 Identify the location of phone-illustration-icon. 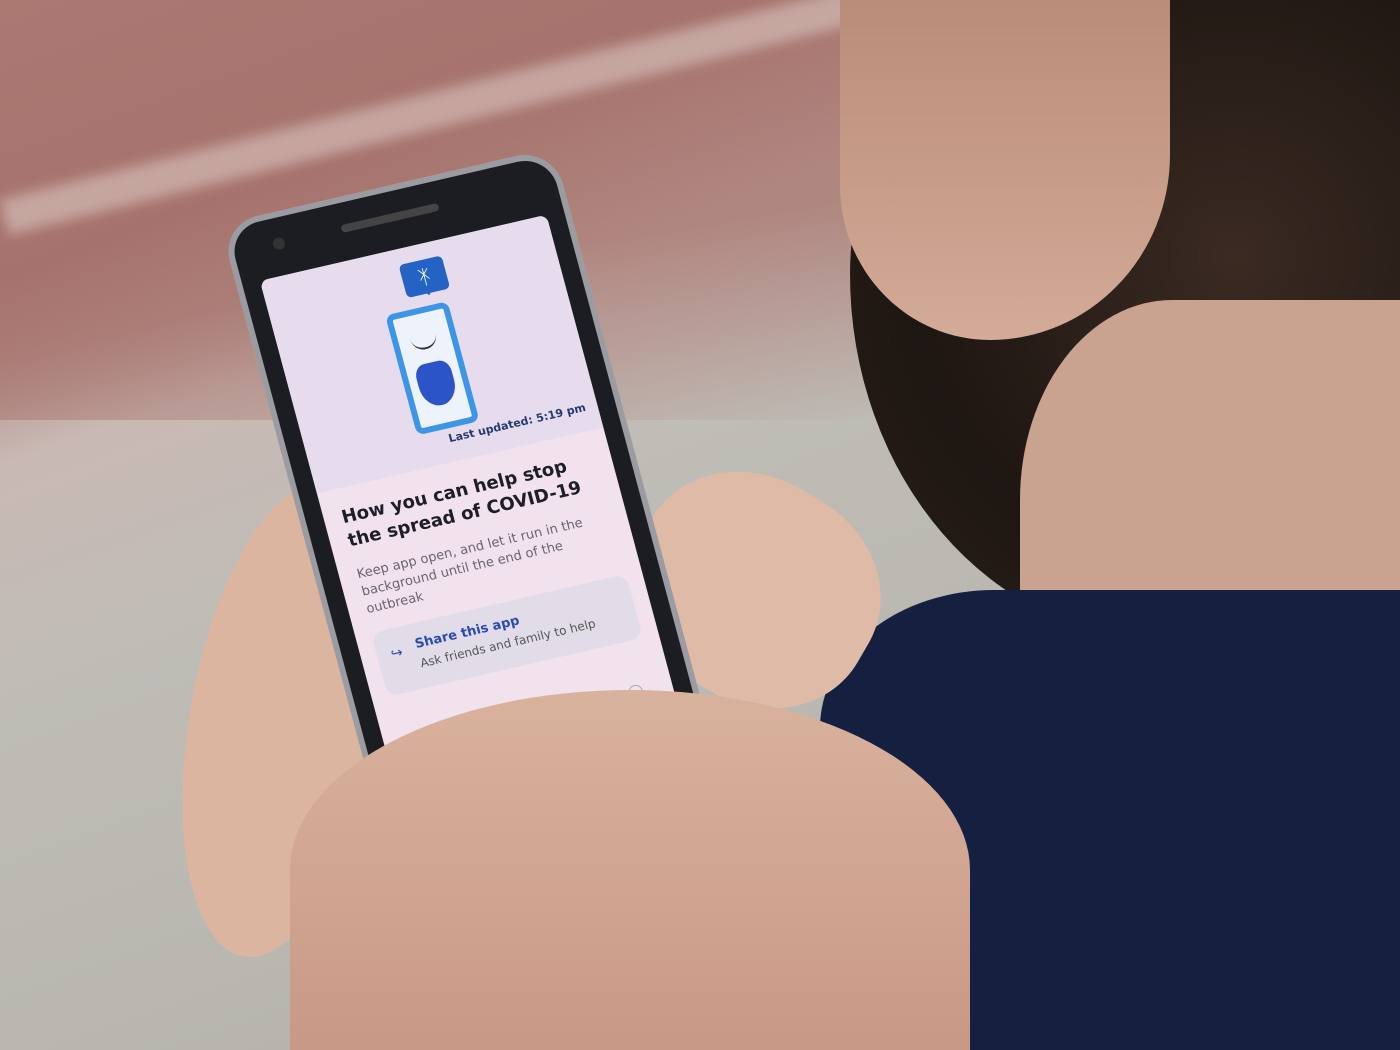
(432, 368).